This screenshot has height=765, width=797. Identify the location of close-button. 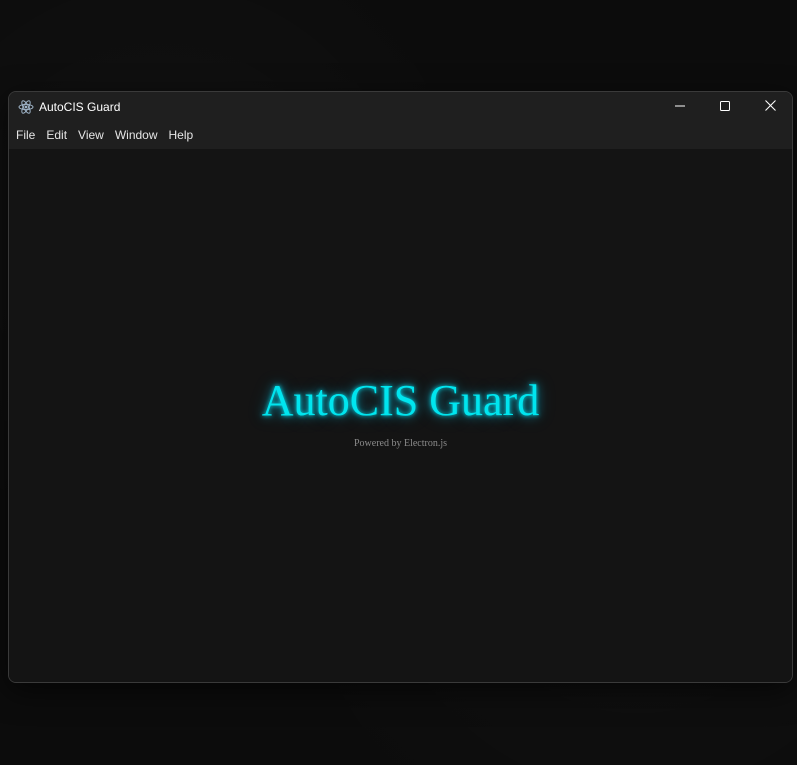
(769, 107).